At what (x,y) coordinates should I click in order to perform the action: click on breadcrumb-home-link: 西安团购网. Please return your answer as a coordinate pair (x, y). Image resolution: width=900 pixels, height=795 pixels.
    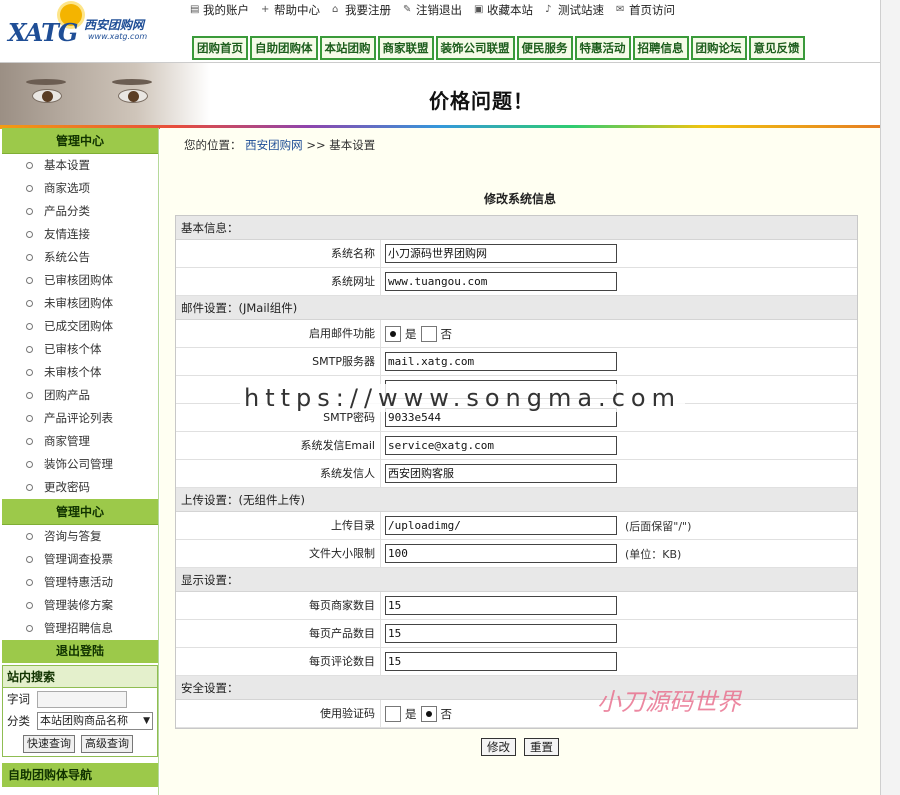
    Looking at the image, I should click on (274, 145).